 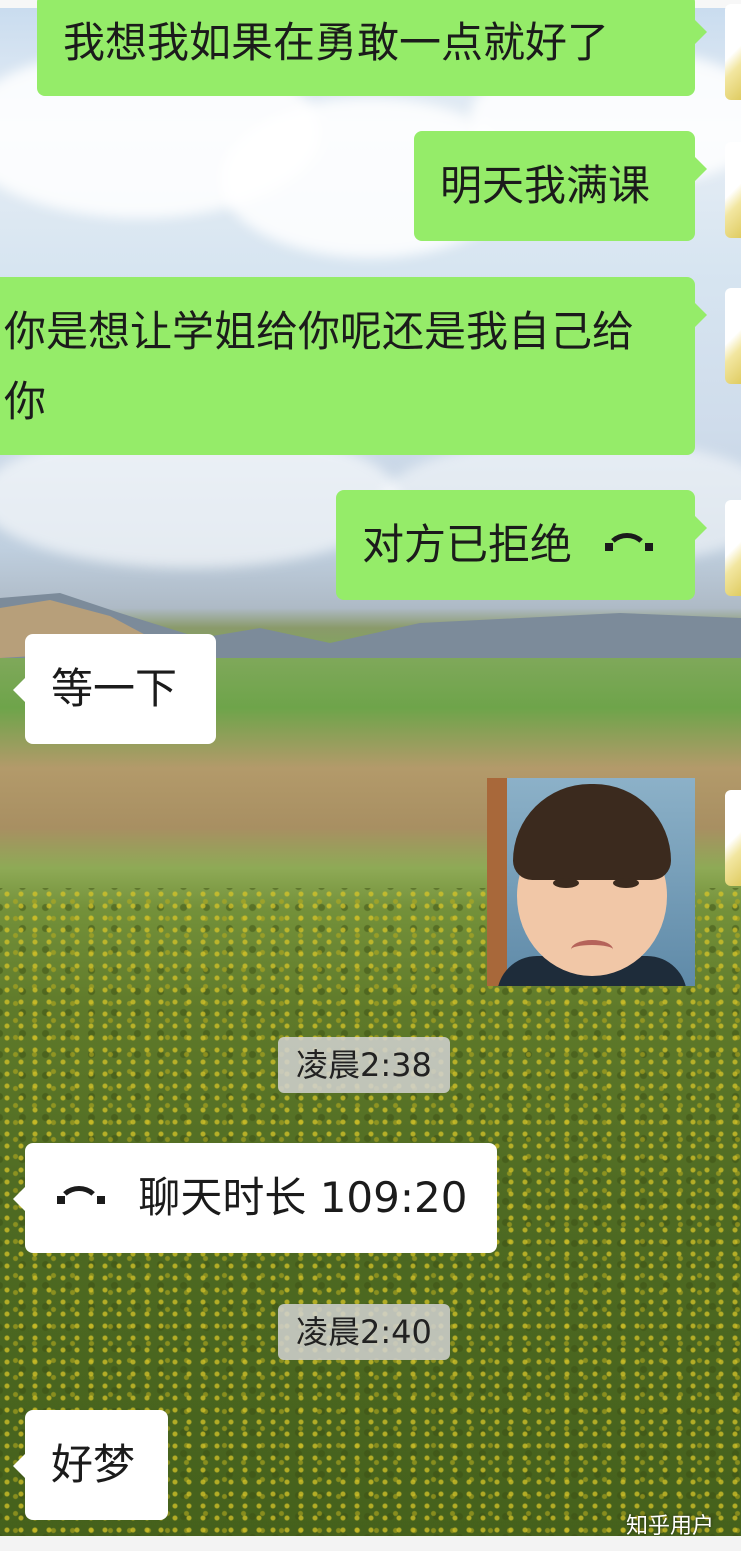 I want to click on message-text: 好梦, so click(x=93, y=1464).